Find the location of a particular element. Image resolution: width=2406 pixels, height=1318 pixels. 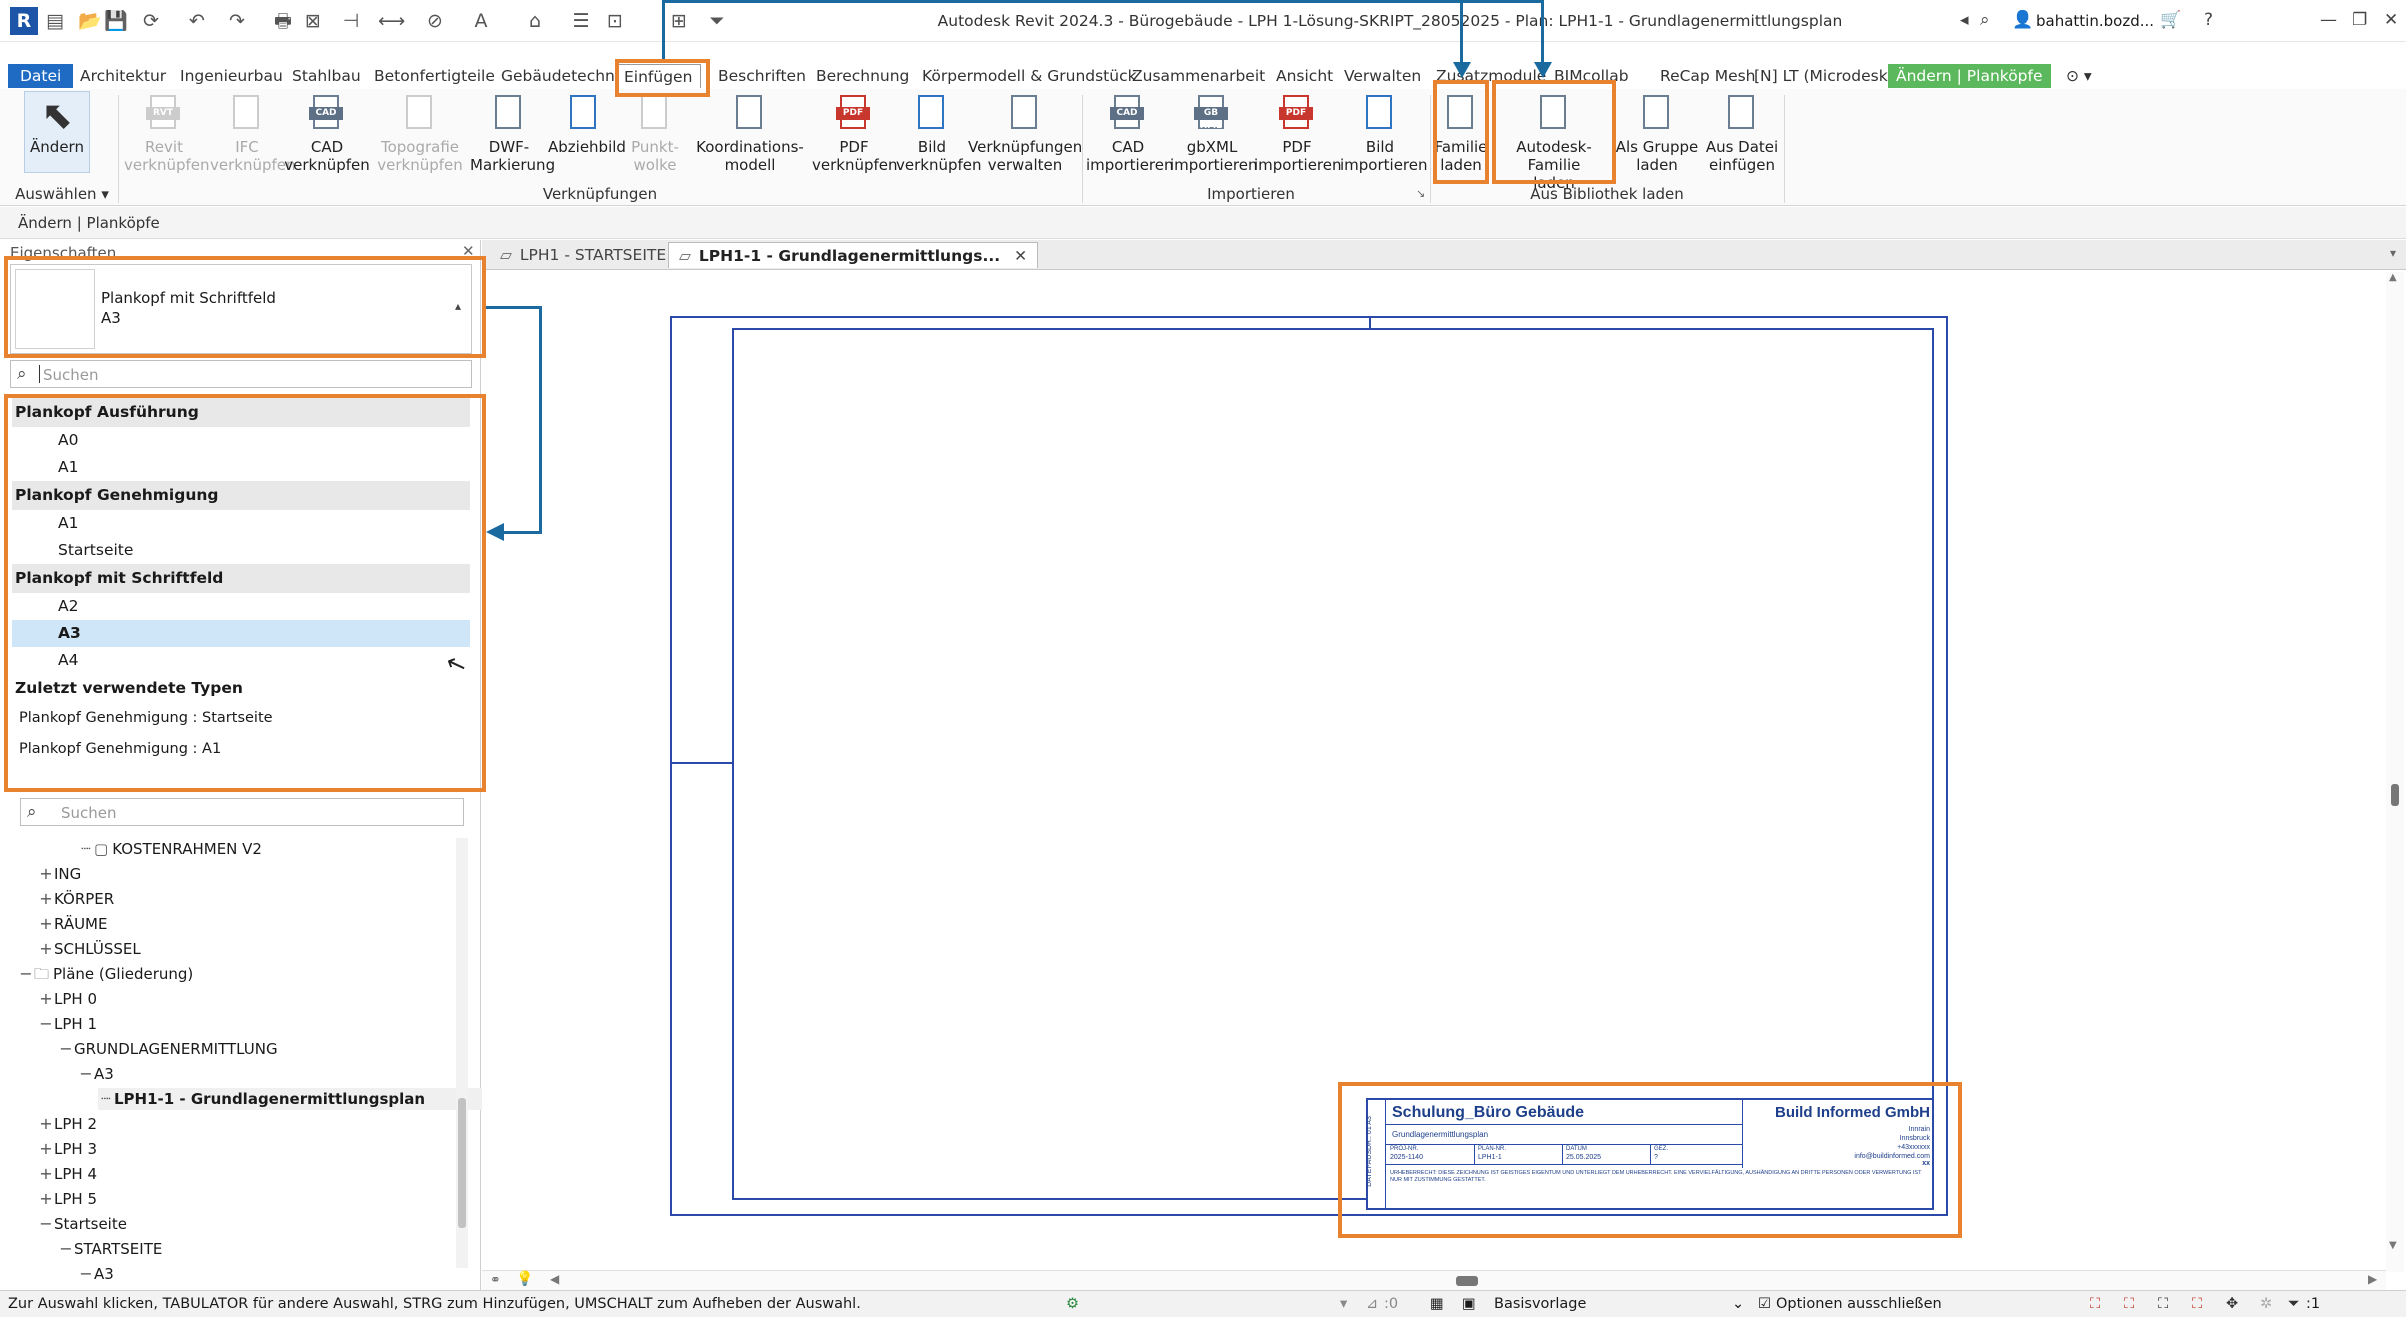

dimension-icon: ⟷ is located at coordinates (391, 21).